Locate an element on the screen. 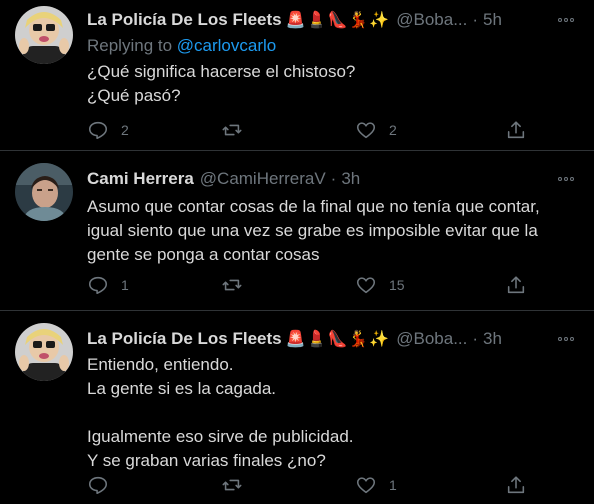 This screenshot has width=594, height=504. like-button: 1 is located at coordinates (422, 485).